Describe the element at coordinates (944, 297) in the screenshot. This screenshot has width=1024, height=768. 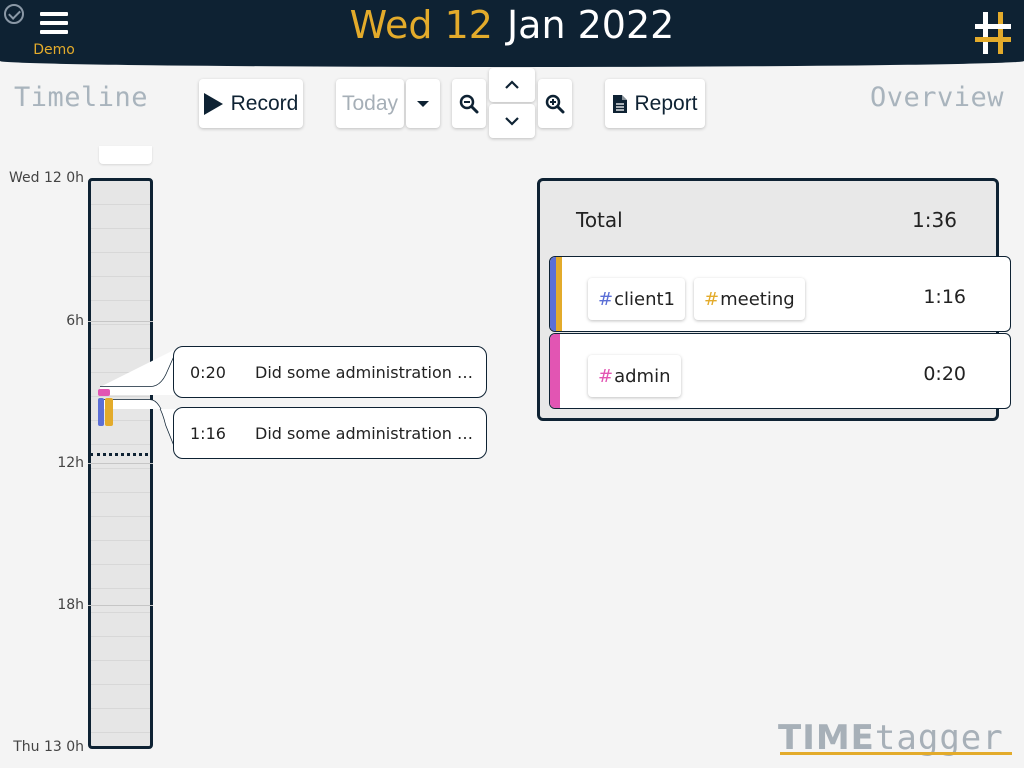
I see `row-duration: 1:16` at that location.